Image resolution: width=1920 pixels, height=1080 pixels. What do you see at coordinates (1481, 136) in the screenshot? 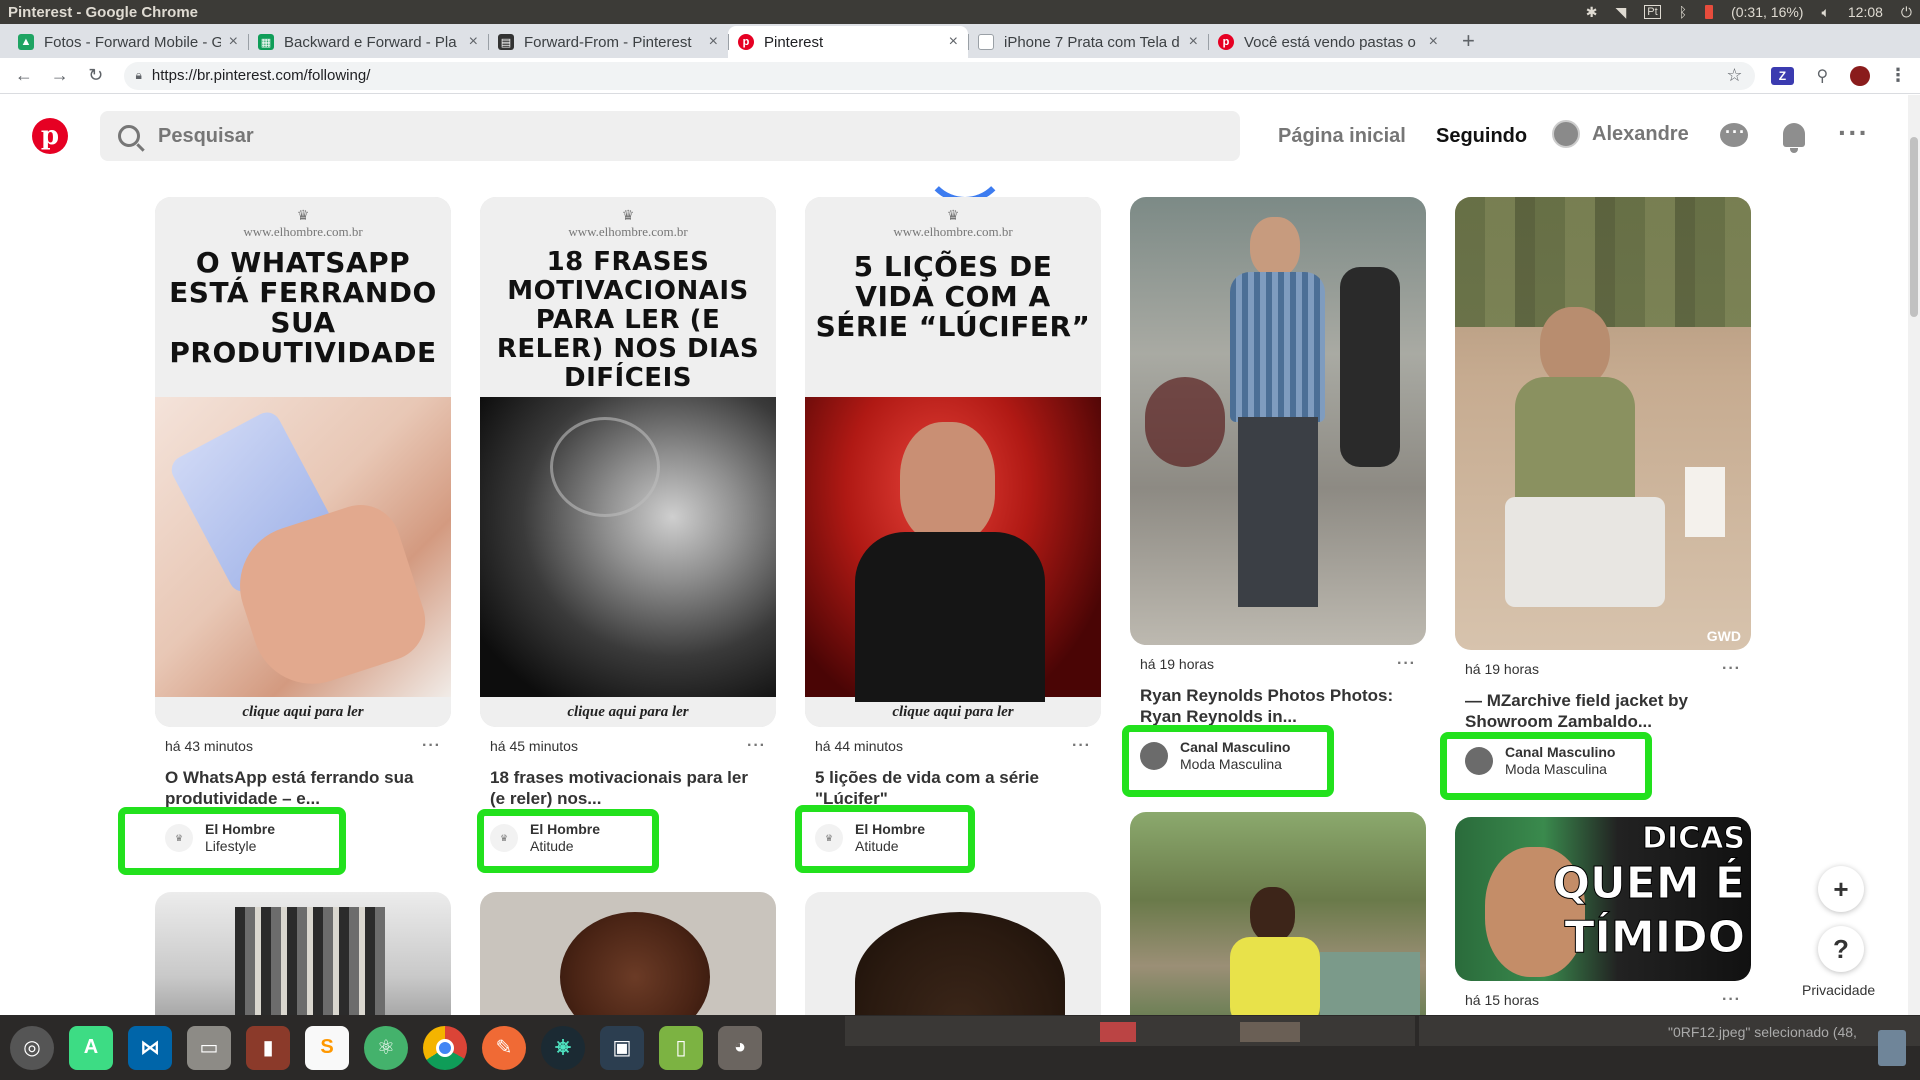
I see `following-link: Seguindo` at bounding box center [1481, 136].